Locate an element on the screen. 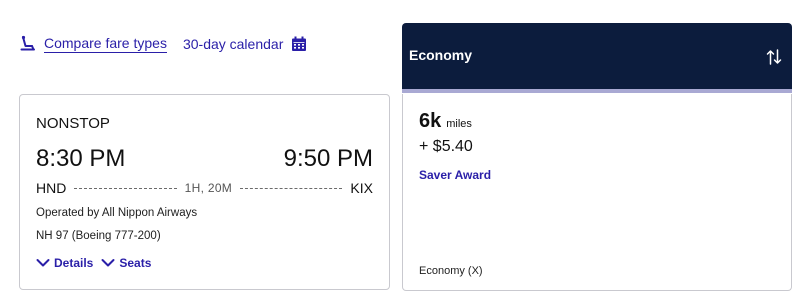 The image size is (804, 300). route-line-left is located at coordinates (125, 188).